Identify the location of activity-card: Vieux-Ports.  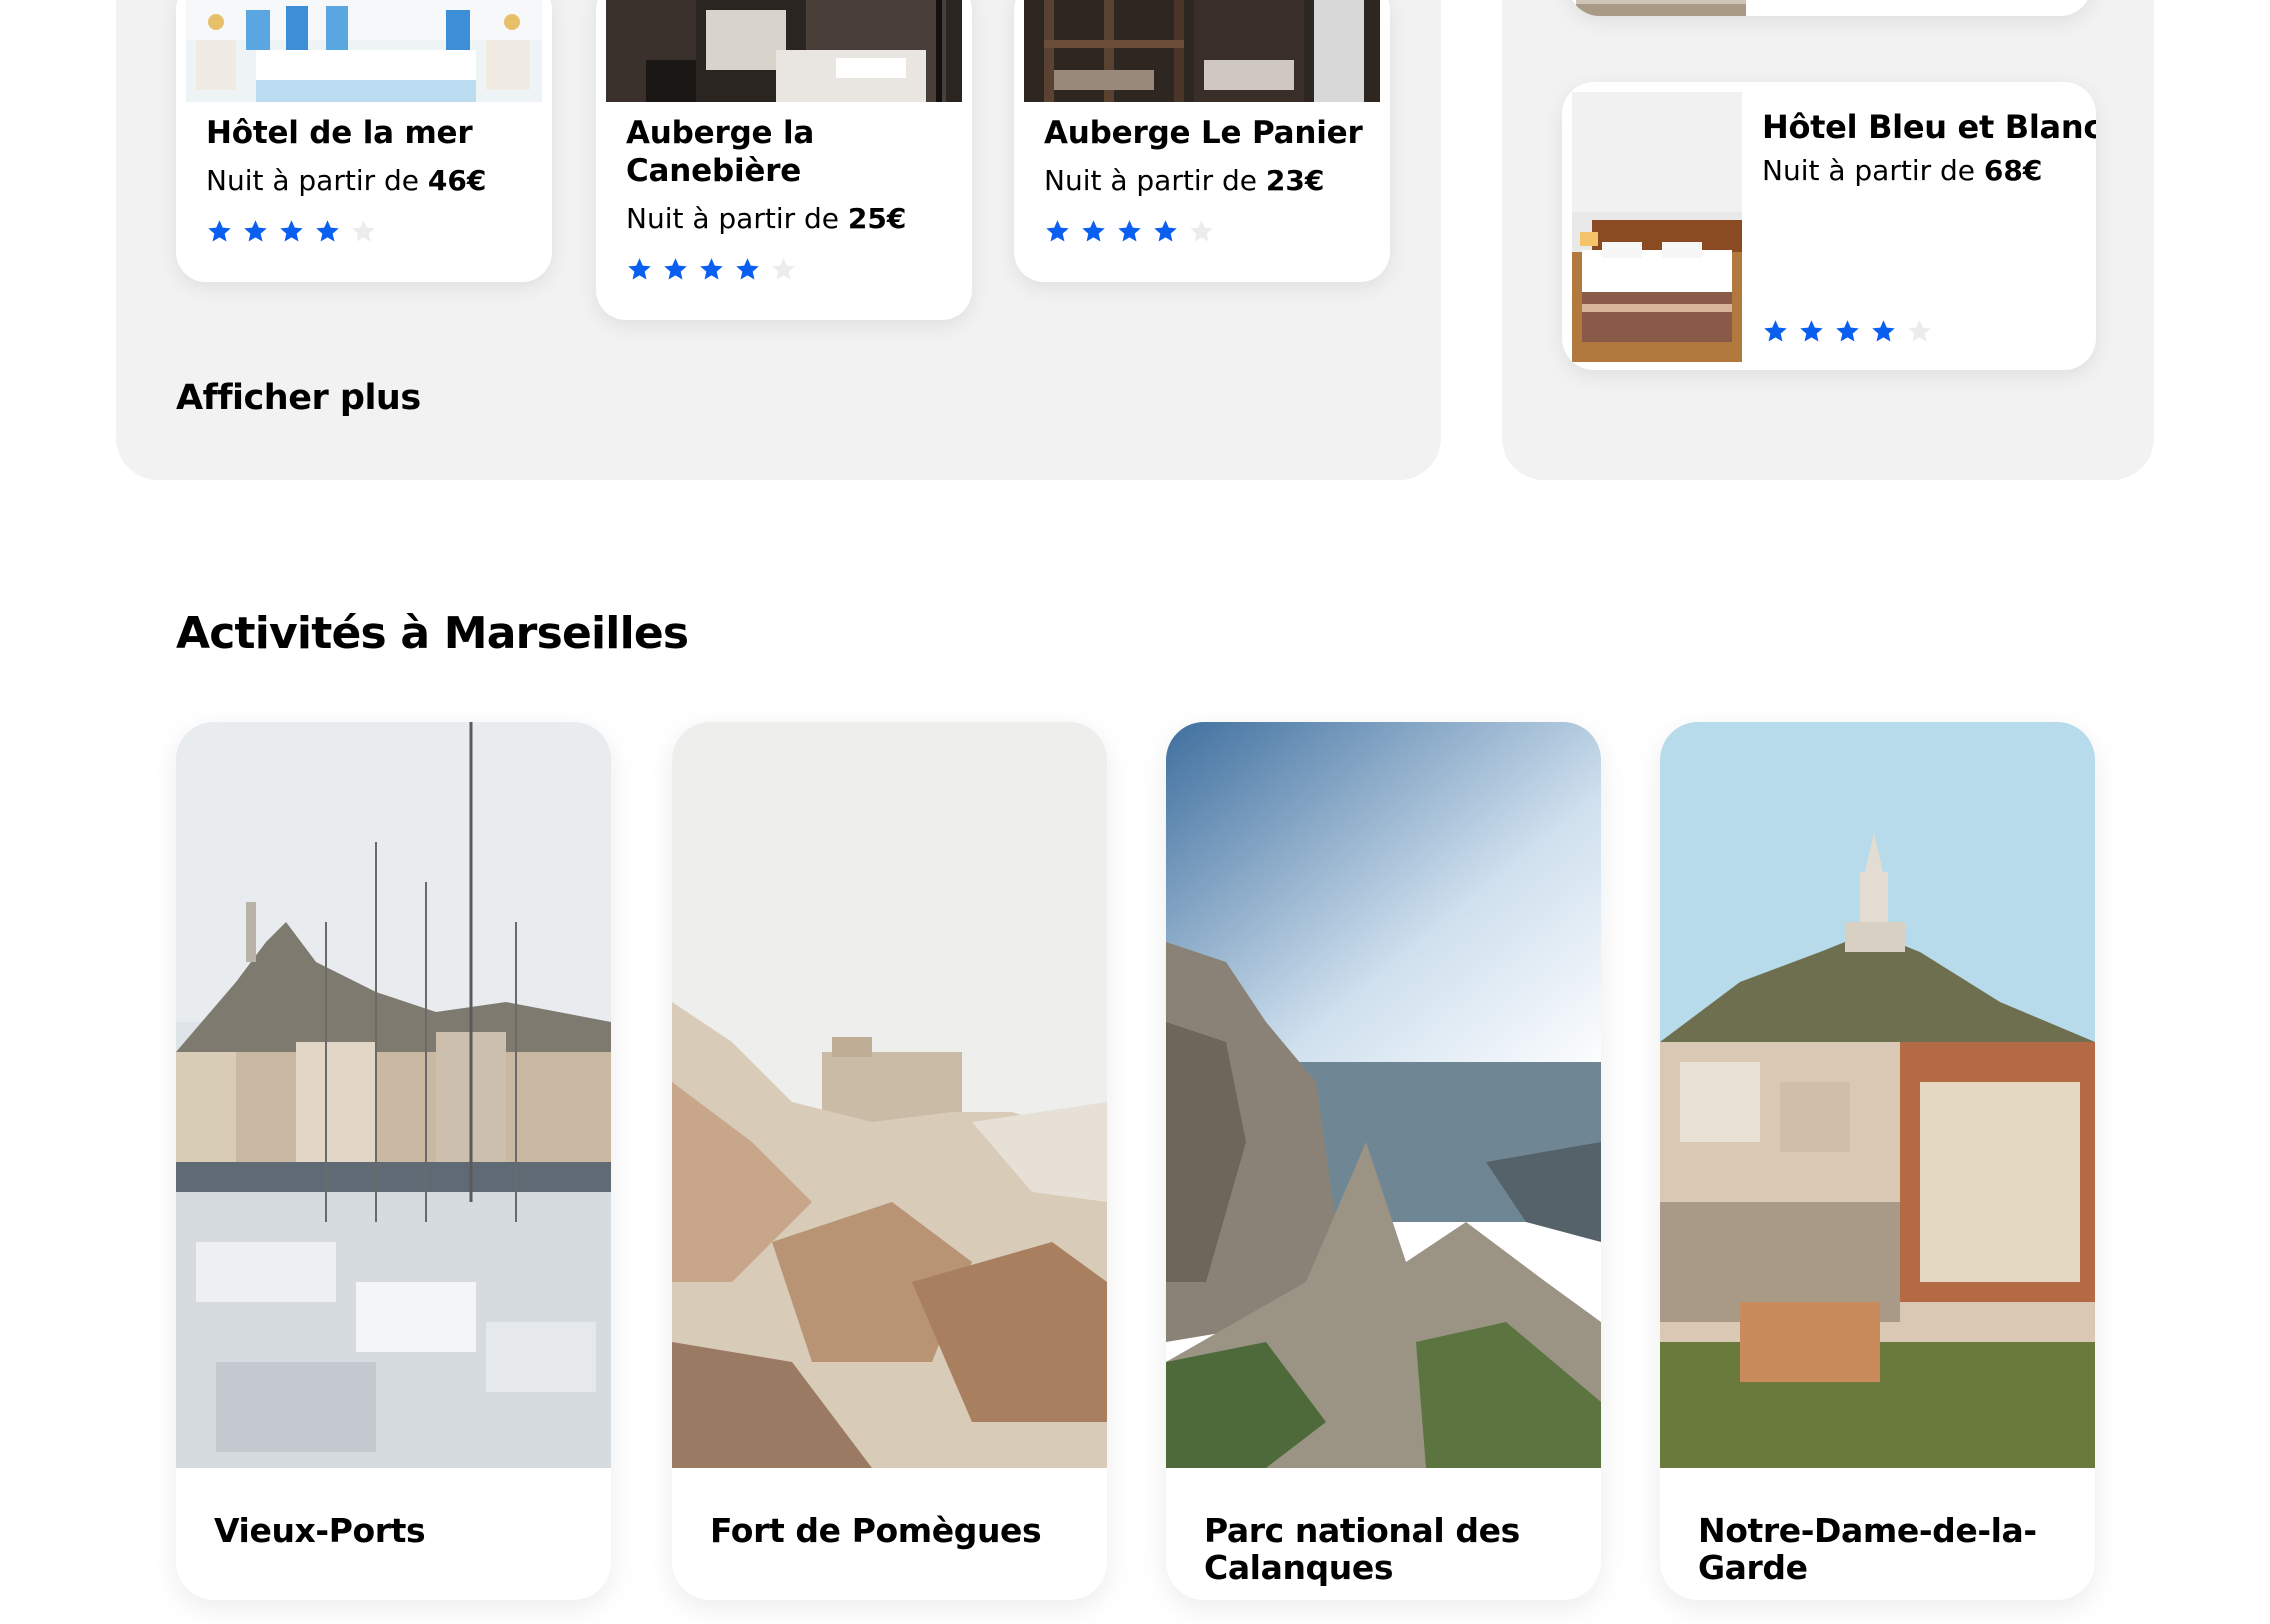
(393, 1161).